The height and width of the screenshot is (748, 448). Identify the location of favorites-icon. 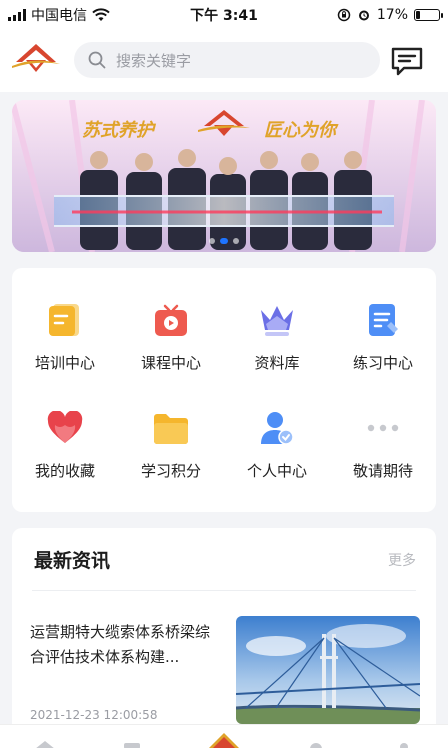
(65, 428).